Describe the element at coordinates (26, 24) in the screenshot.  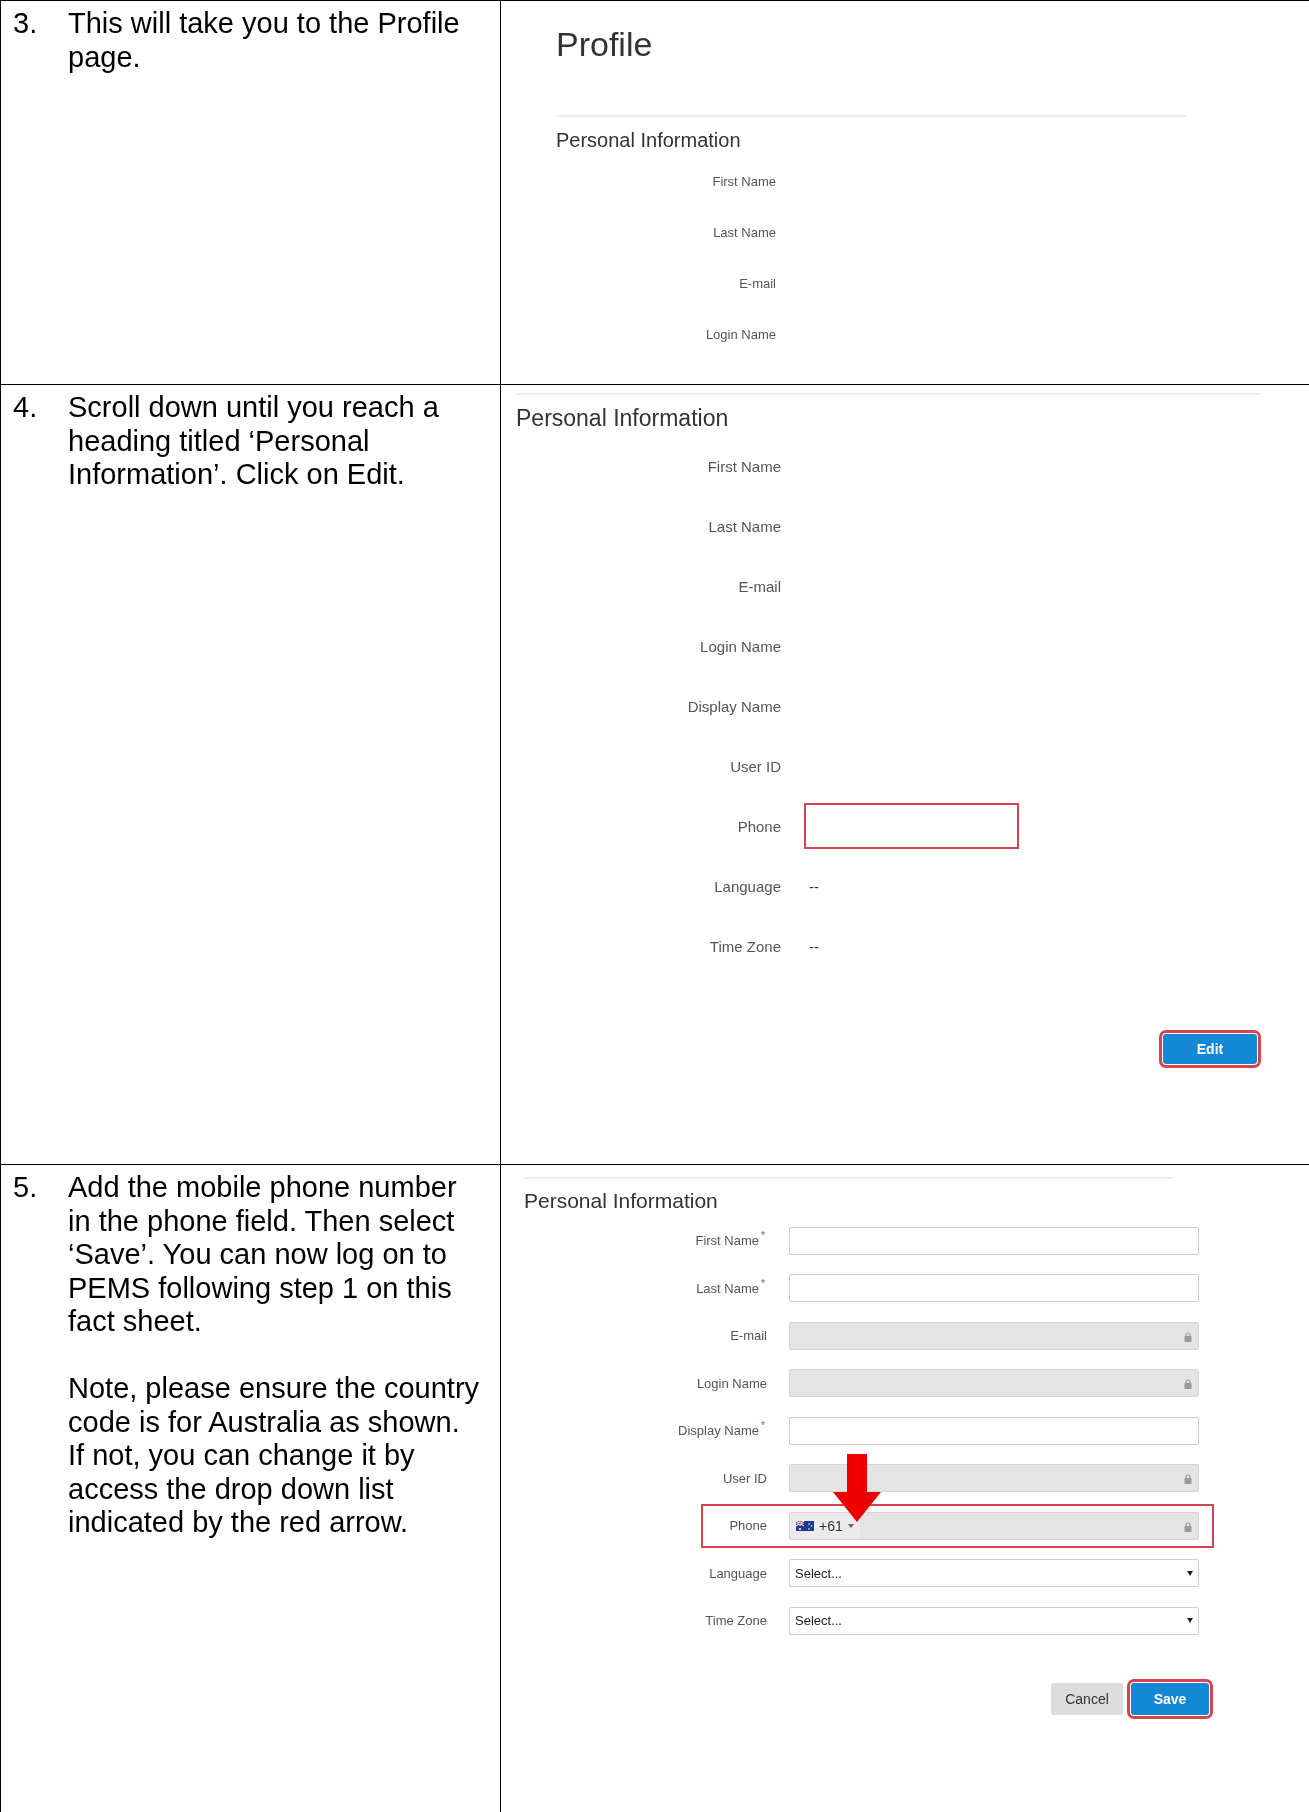
I see `step-number: 3.` at that location.